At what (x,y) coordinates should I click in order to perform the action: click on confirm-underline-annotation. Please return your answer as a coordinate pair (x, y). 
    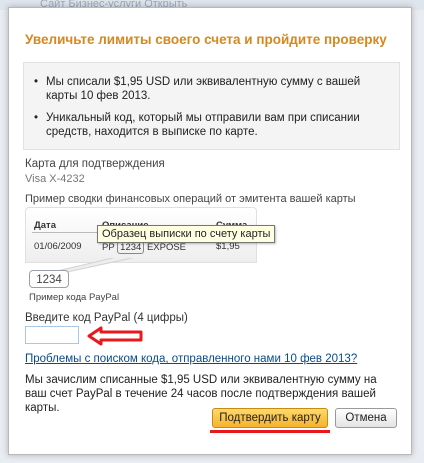
    Looking at the image, I should click on (270, 431).